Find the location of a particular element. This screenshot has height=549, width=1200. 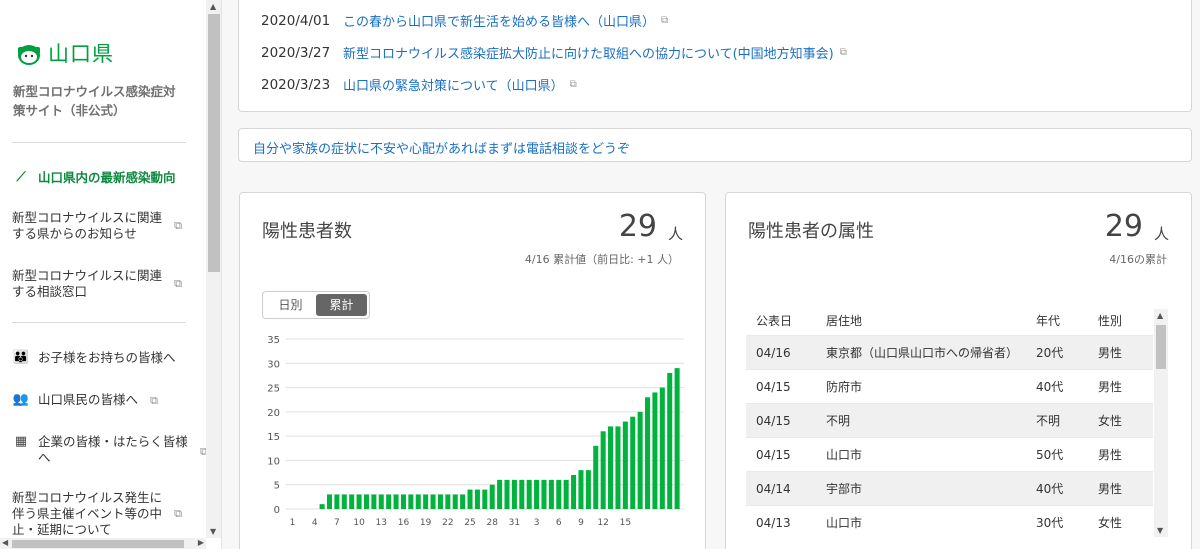

x-tick-label: 1 is located at coordinates (293, 523).